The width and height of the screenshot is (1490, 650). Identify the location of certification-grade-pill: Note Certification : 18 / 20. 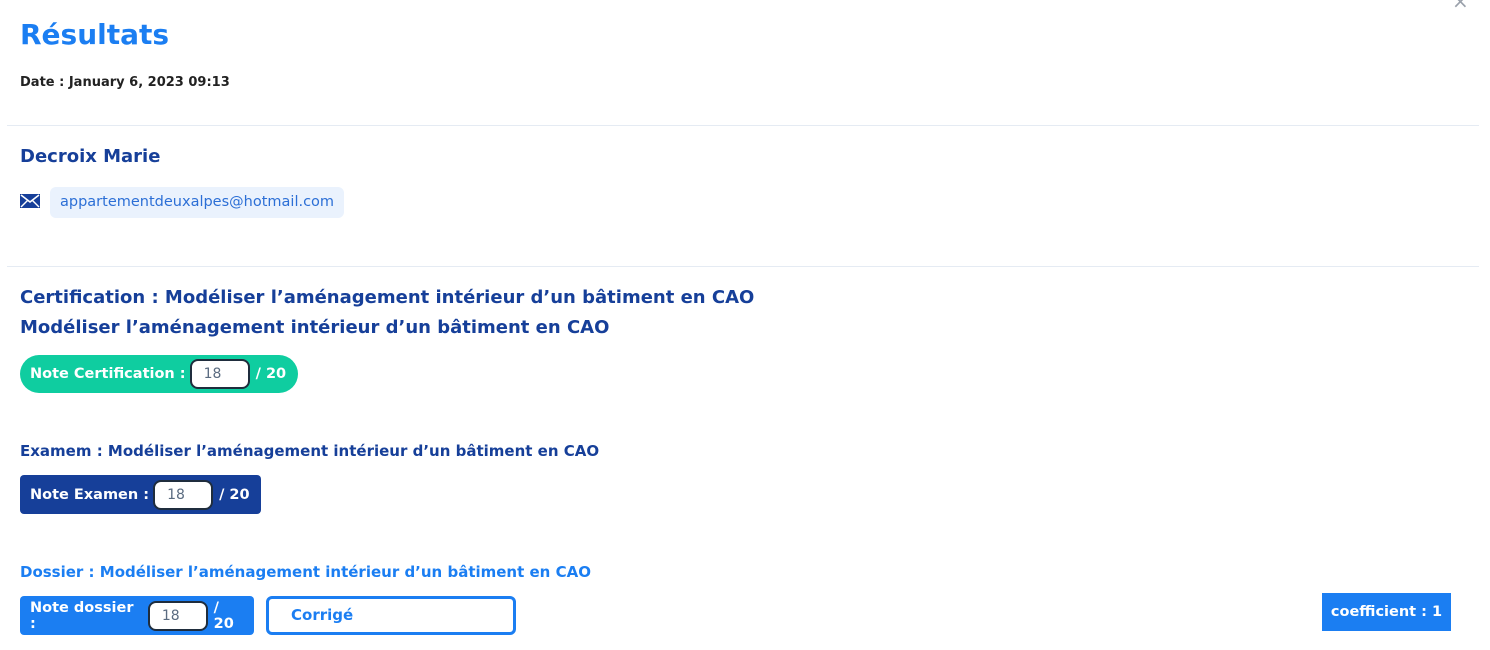
(159, 374).